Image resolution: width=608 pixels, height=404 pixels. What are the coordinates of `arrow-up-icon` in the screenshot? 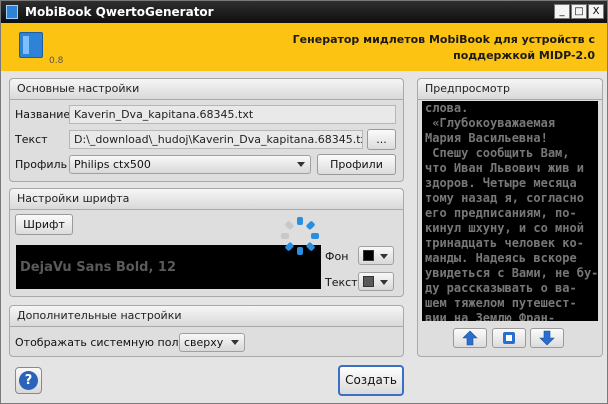 It's located at (470, 338).